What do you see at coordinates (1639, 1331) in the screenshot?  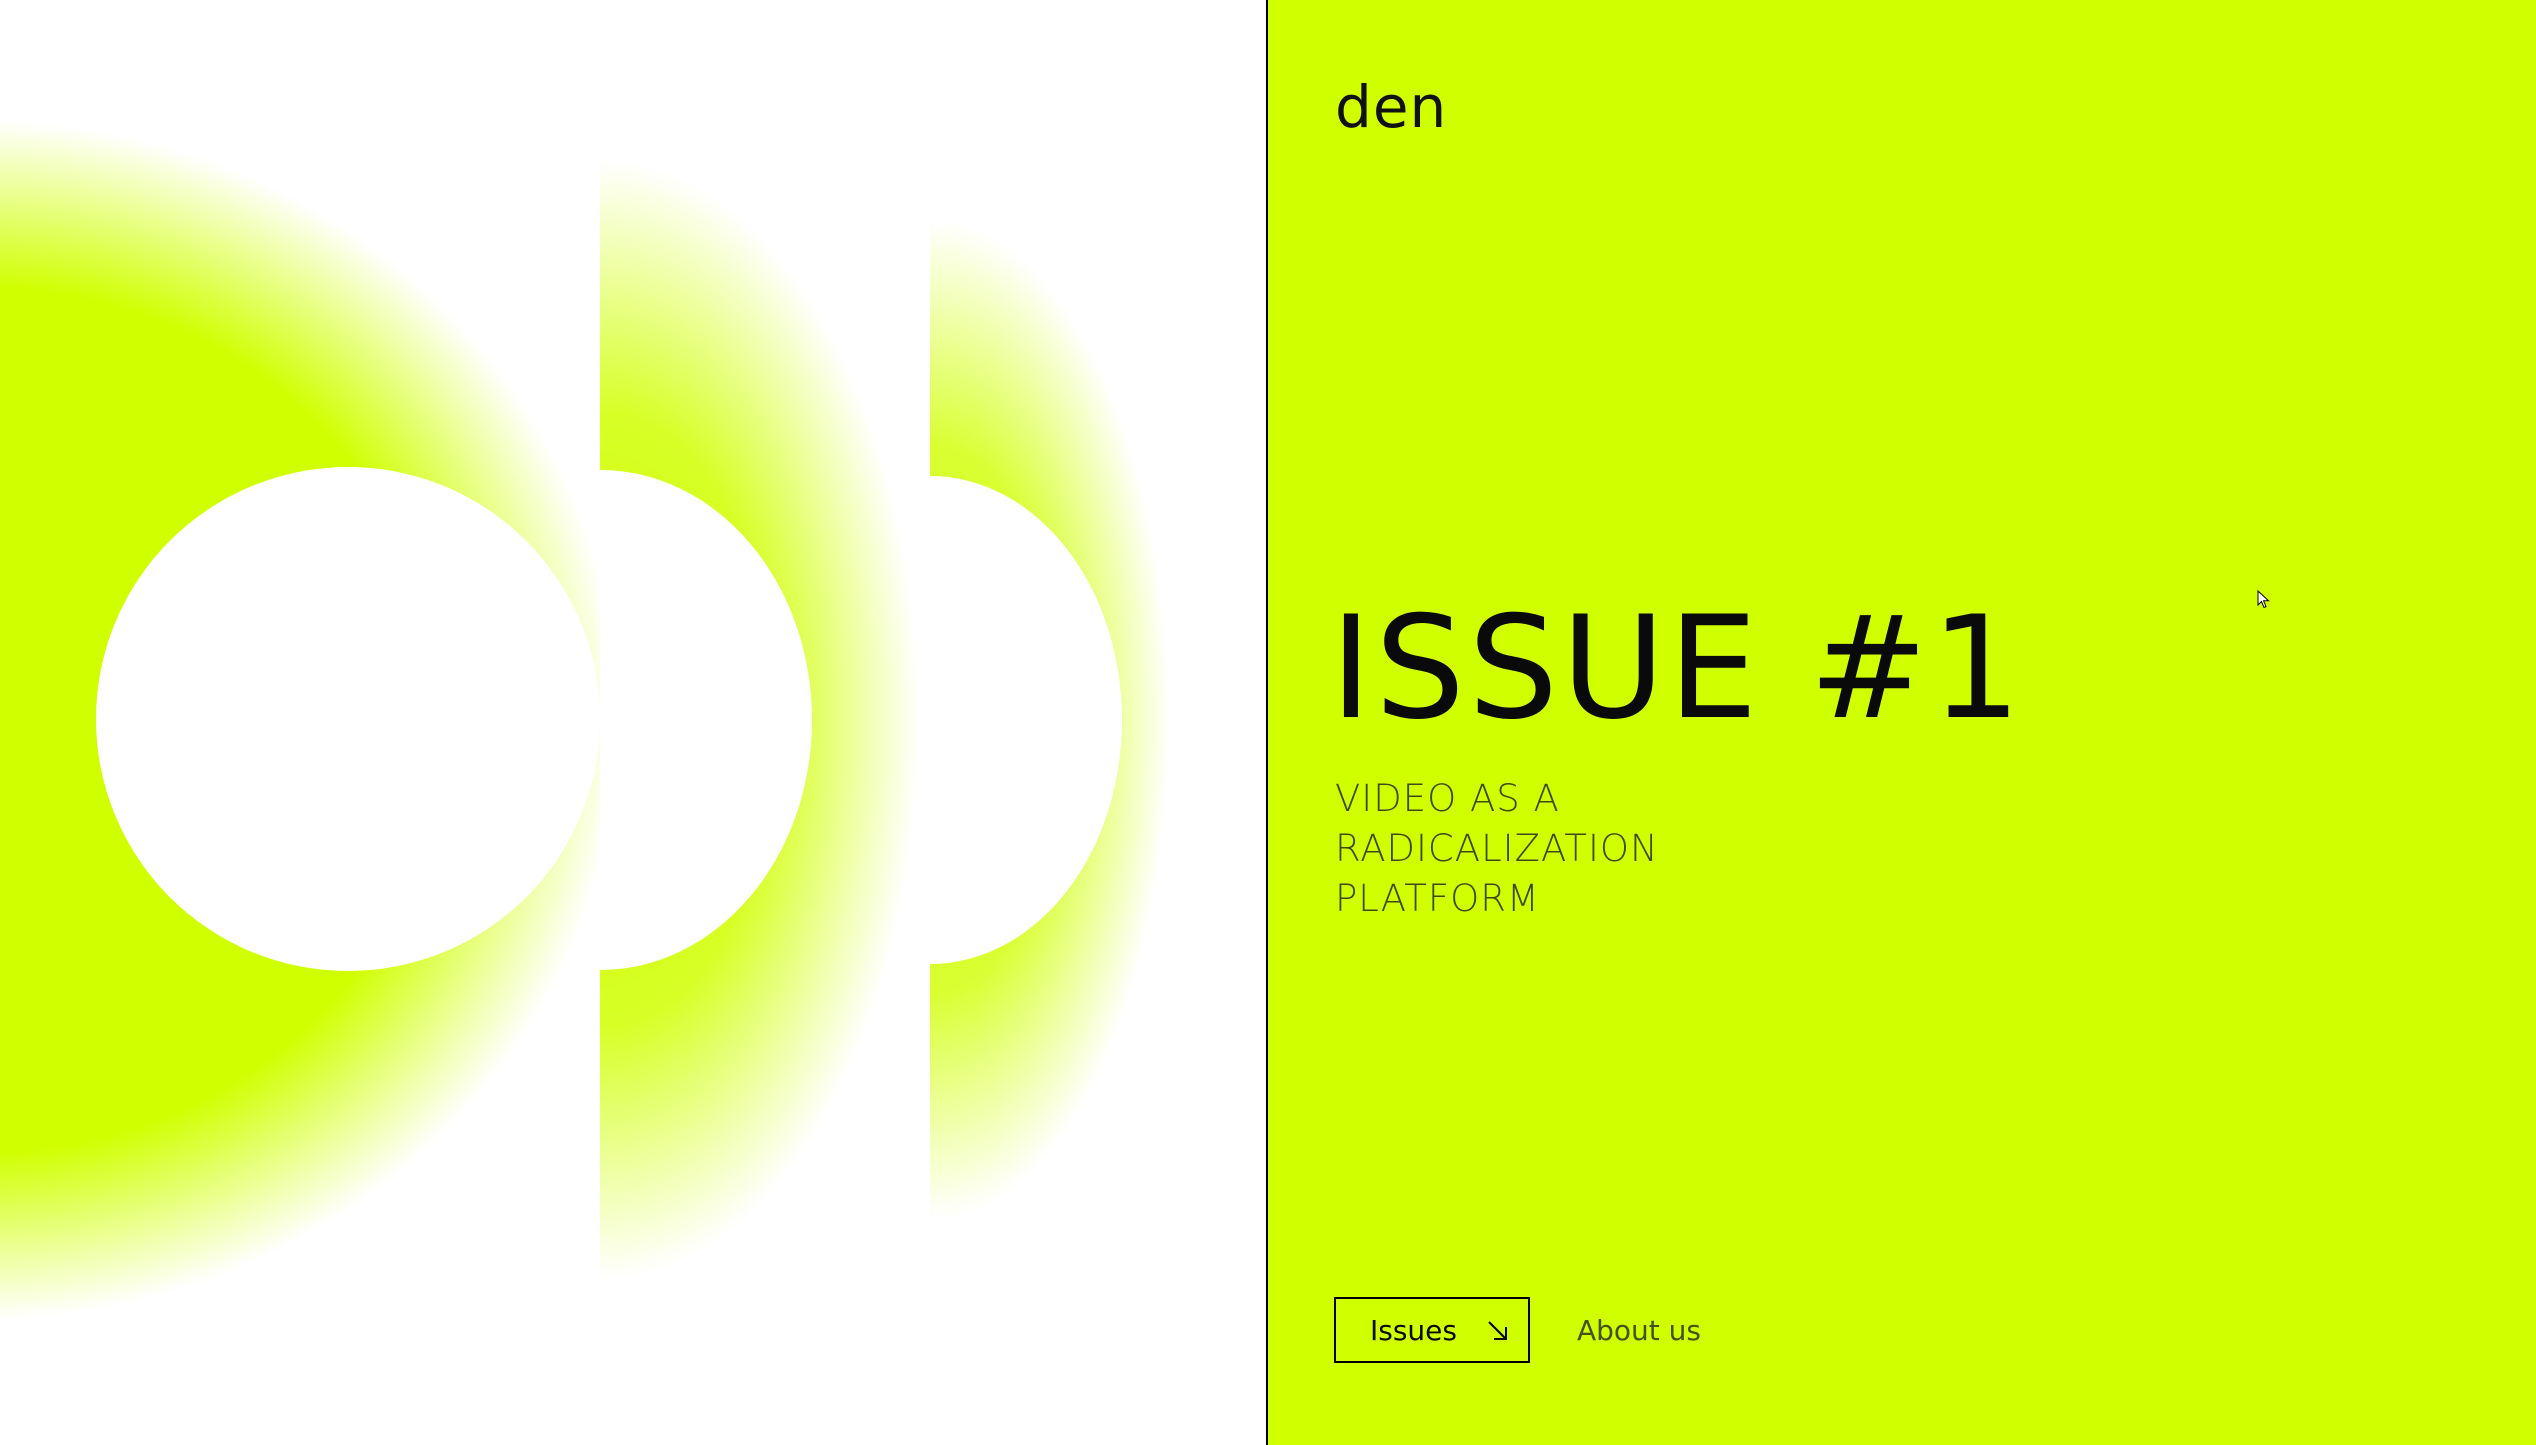 I see `about-us-link: About us` at bounding box center [1639, 1331].